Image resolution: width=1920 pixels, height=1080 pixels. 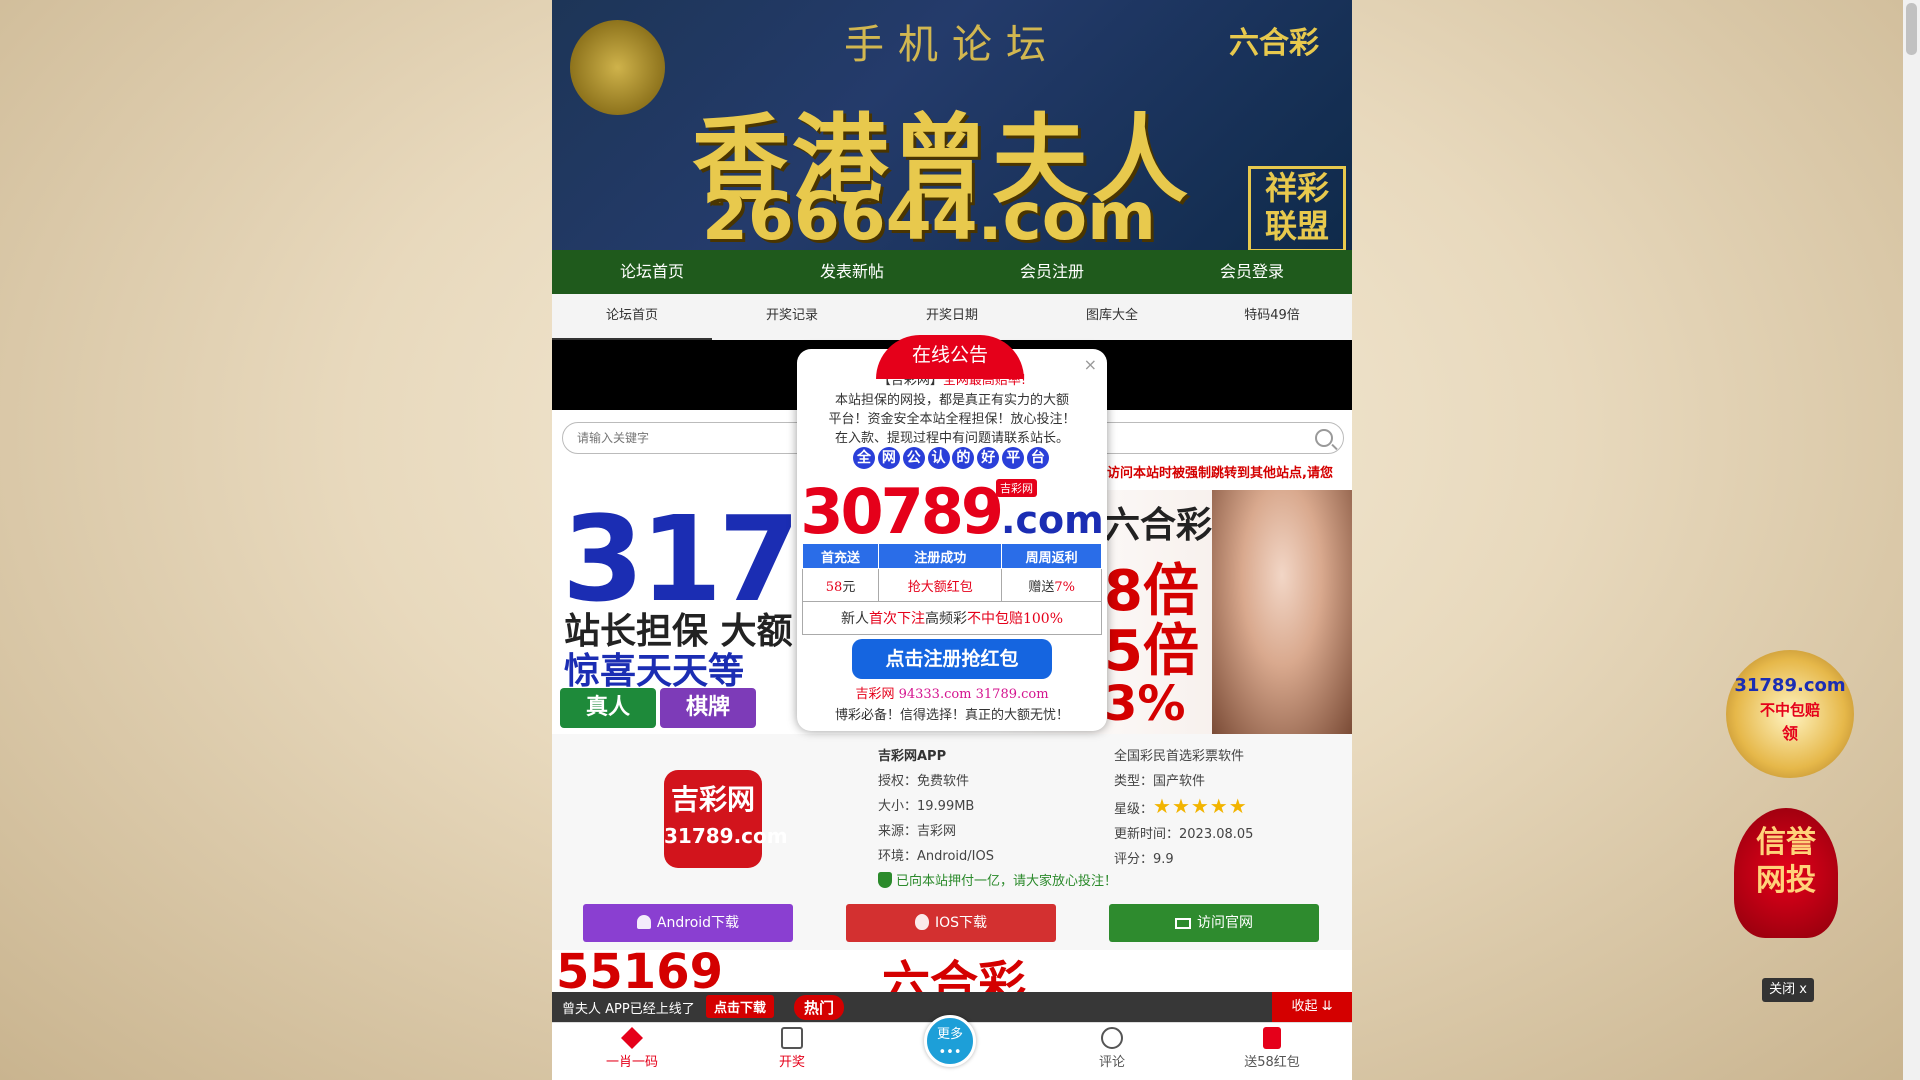 I want to click on android-icon, so click(x=643, y=922).